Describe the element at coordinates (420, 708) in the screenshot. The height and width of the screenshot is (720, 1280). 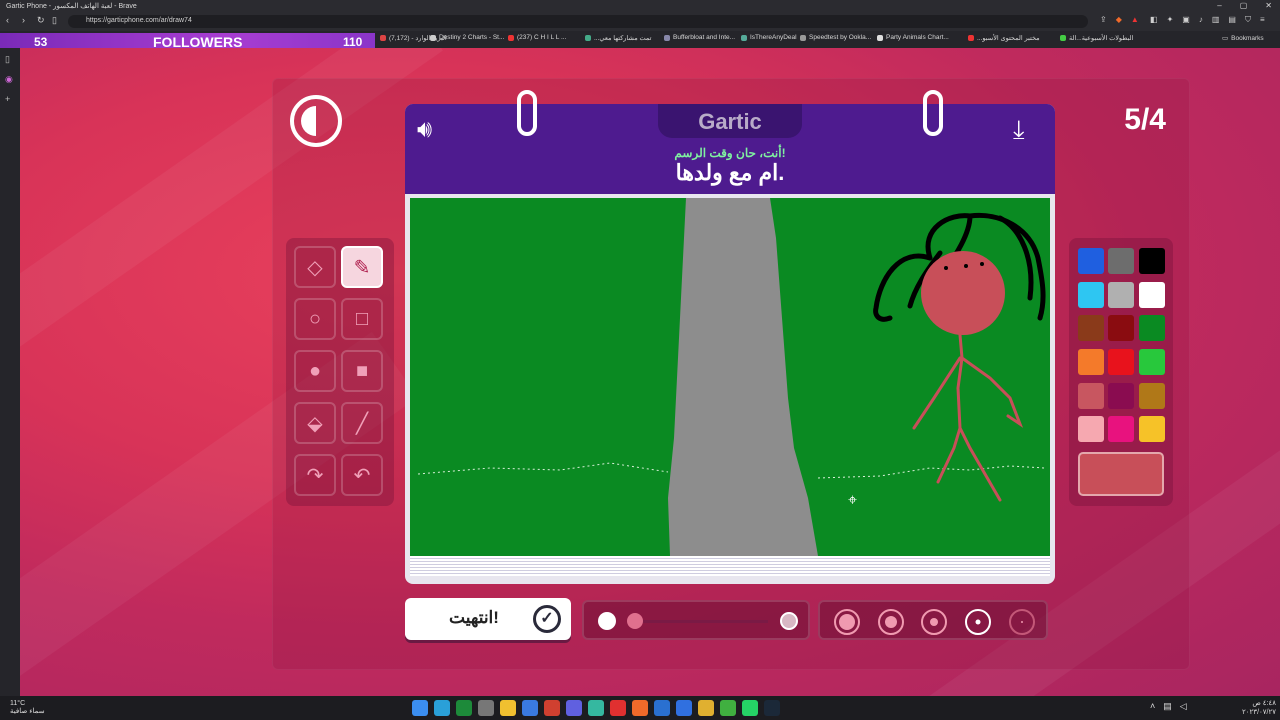
I see `start-icon` at that location.